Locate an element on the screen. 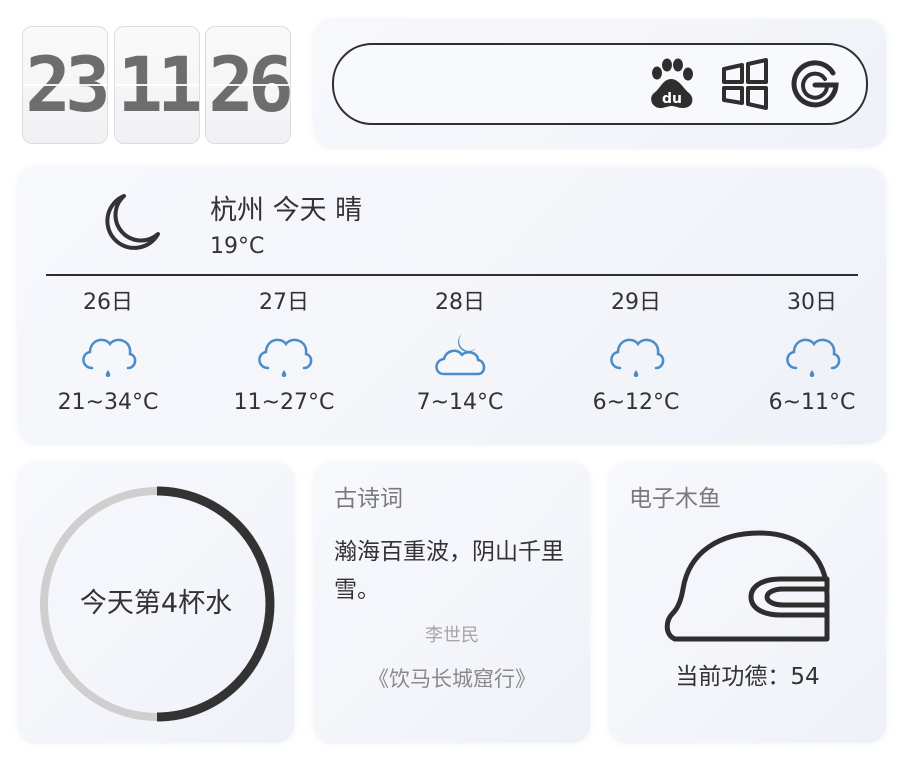  google-icon is located at coordinates (815, 84).